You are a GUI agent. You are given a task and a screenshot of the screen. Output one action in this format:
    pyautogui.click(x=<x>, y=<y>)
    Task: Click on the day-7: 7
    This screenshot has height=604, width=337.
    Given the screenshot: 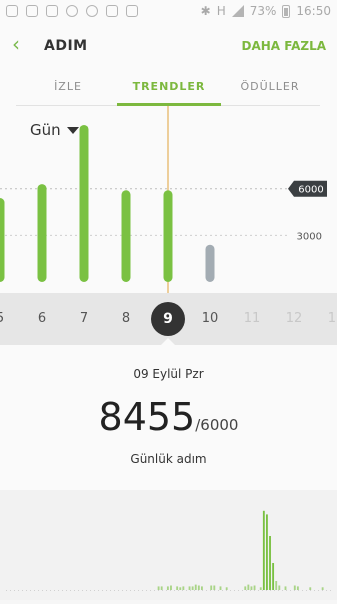 What is the action you would take?
    pyautogui.click(x=84, y=318)
    